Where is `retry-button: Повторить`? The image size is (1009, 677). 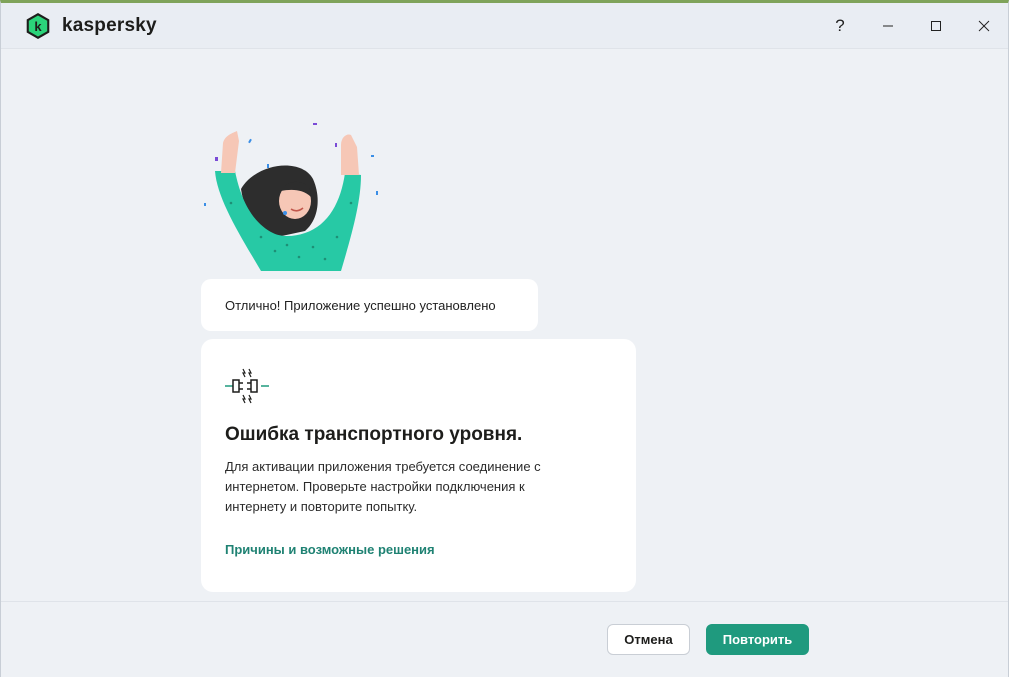 retry-button: Повторить is located at coordinates (757, 639).